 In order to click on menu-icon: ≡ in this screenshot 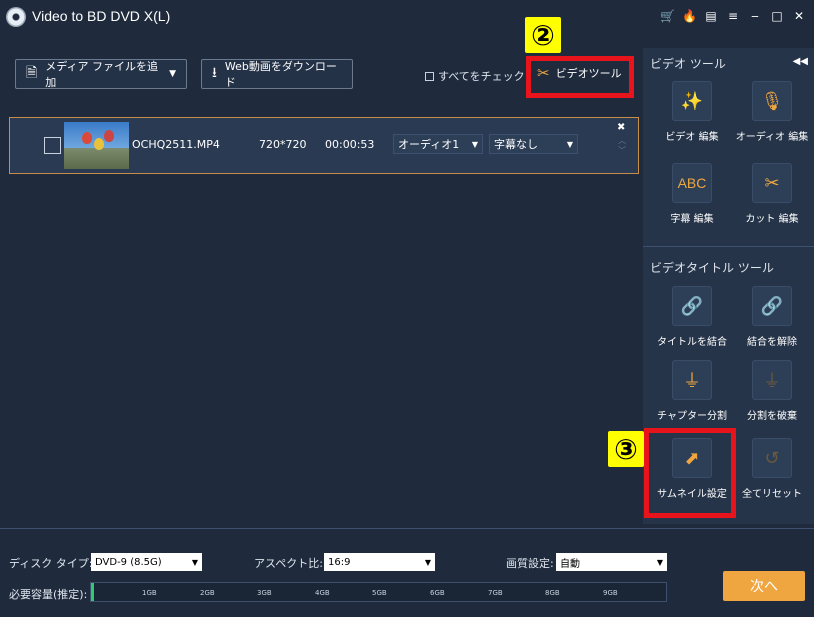, I will do `click(733, 16)`.